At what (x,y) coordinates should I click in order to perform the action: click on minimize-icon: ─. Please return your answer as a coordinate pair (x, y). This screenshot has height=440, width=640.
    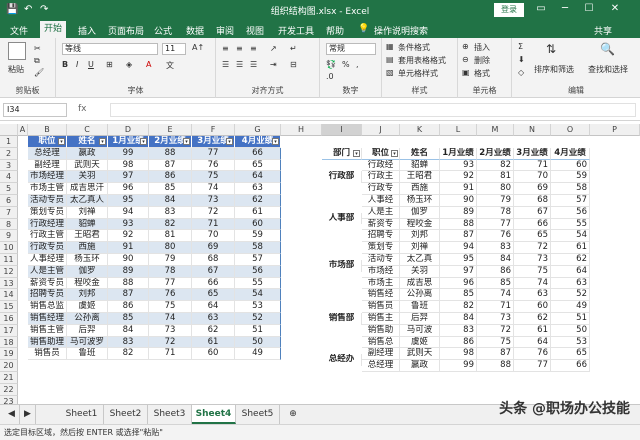
    Looking at the image, I should click on (565, 8).